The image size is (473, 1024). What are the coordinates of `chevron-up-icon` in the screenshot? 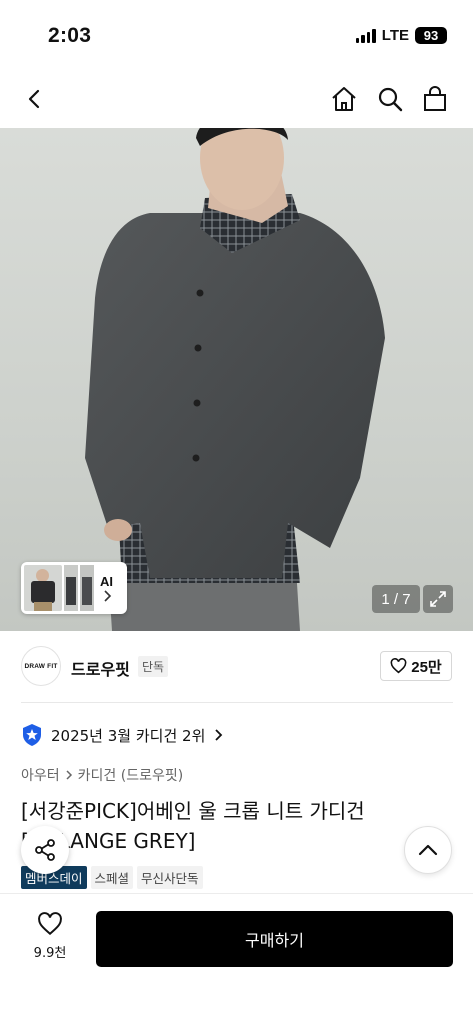 It's located at (428, 850).